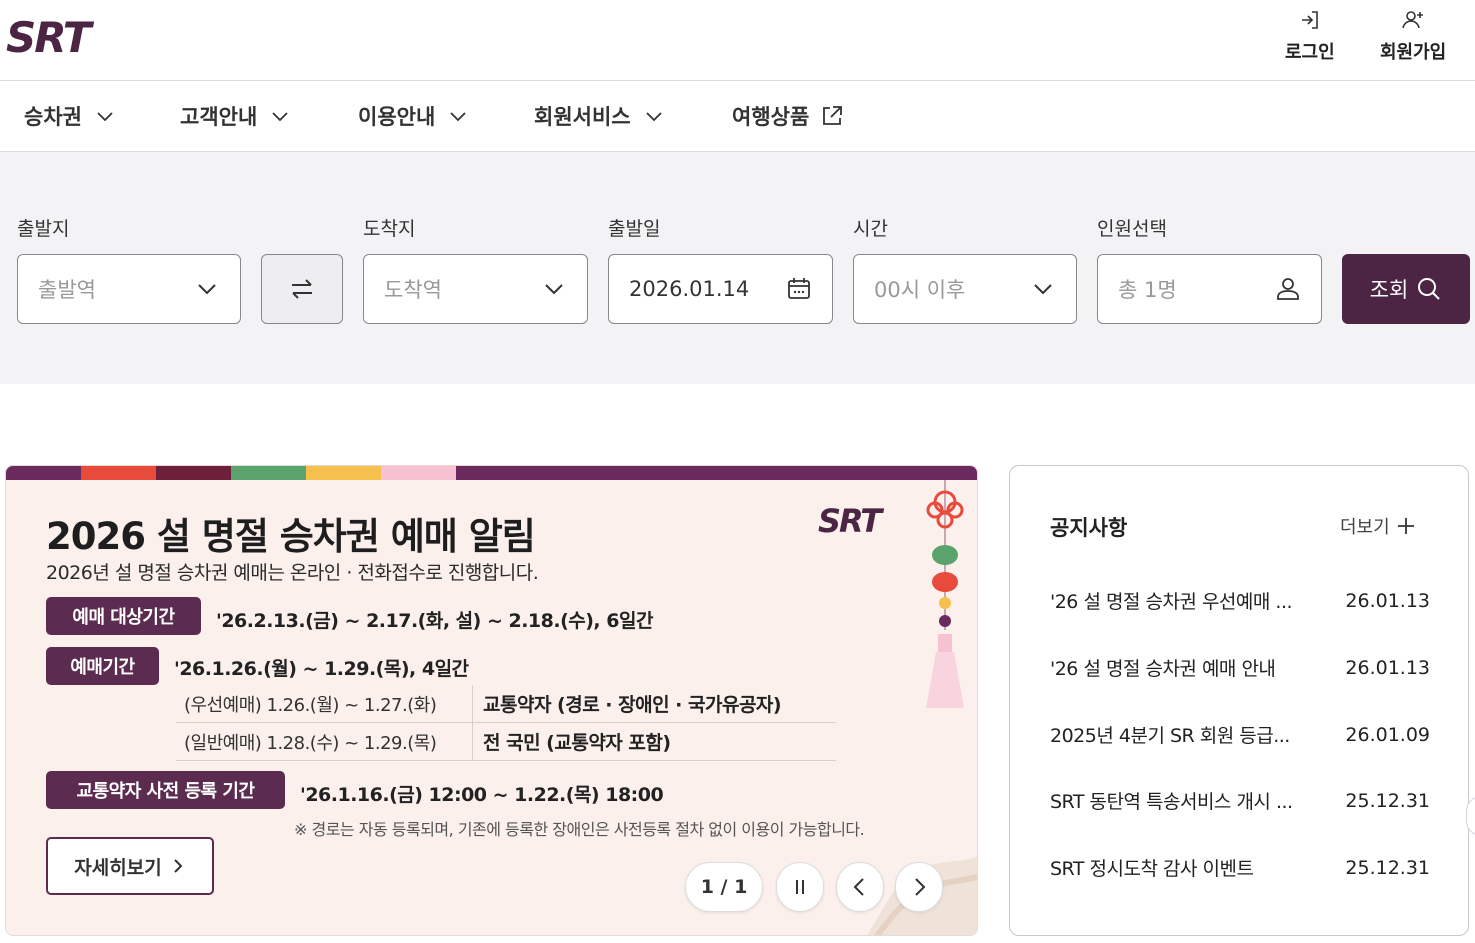  Describe the element at coordinates (413, 290) in the screenshot. I see `arrival-placeholder: 도착역` at that location.